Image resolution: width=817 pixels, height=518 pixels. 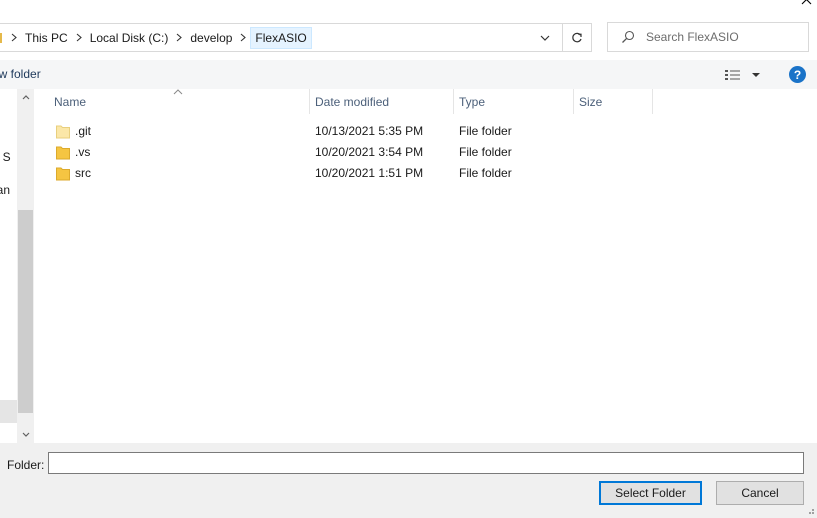 I want to click on search-box, so click(x=708, y=37).